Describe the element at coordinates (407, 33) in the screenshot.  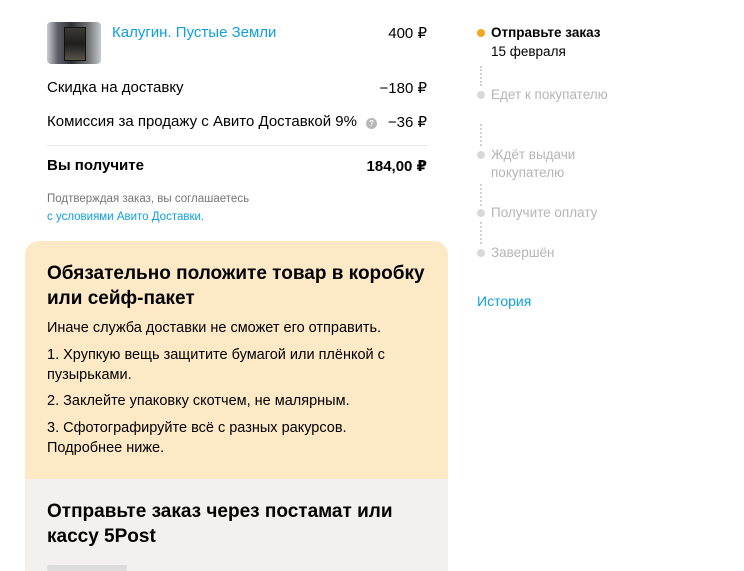
I see `product-price: 400 ₽` at that location.